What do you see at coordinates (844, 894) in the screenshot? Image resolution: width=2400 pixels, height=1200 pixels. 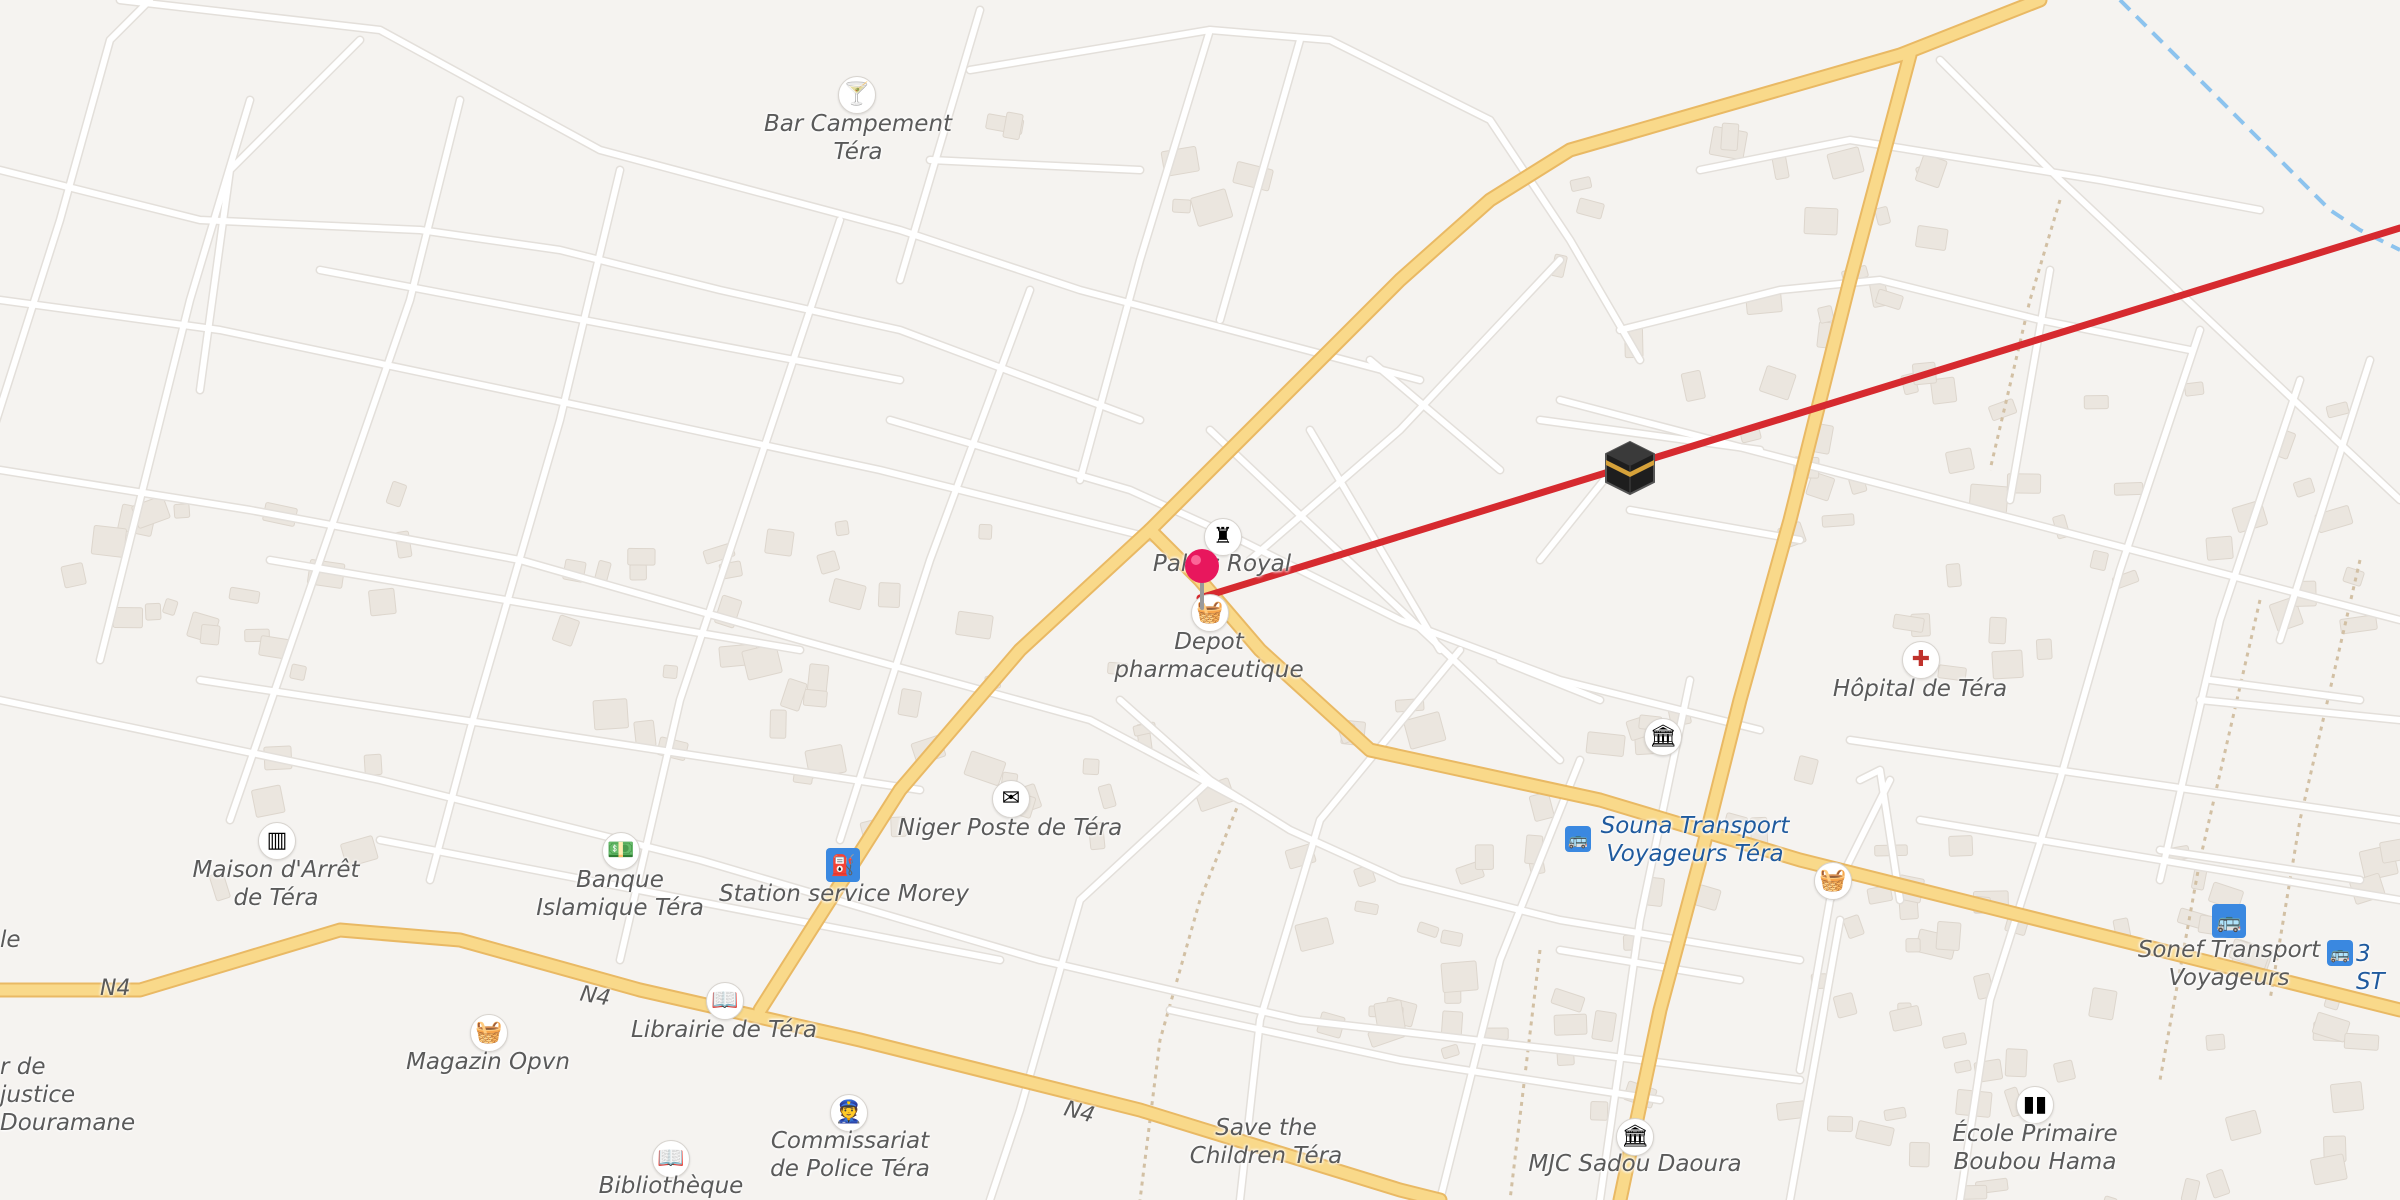 I see `poi-label: Station service Morey` at bounding box center [844, 894].